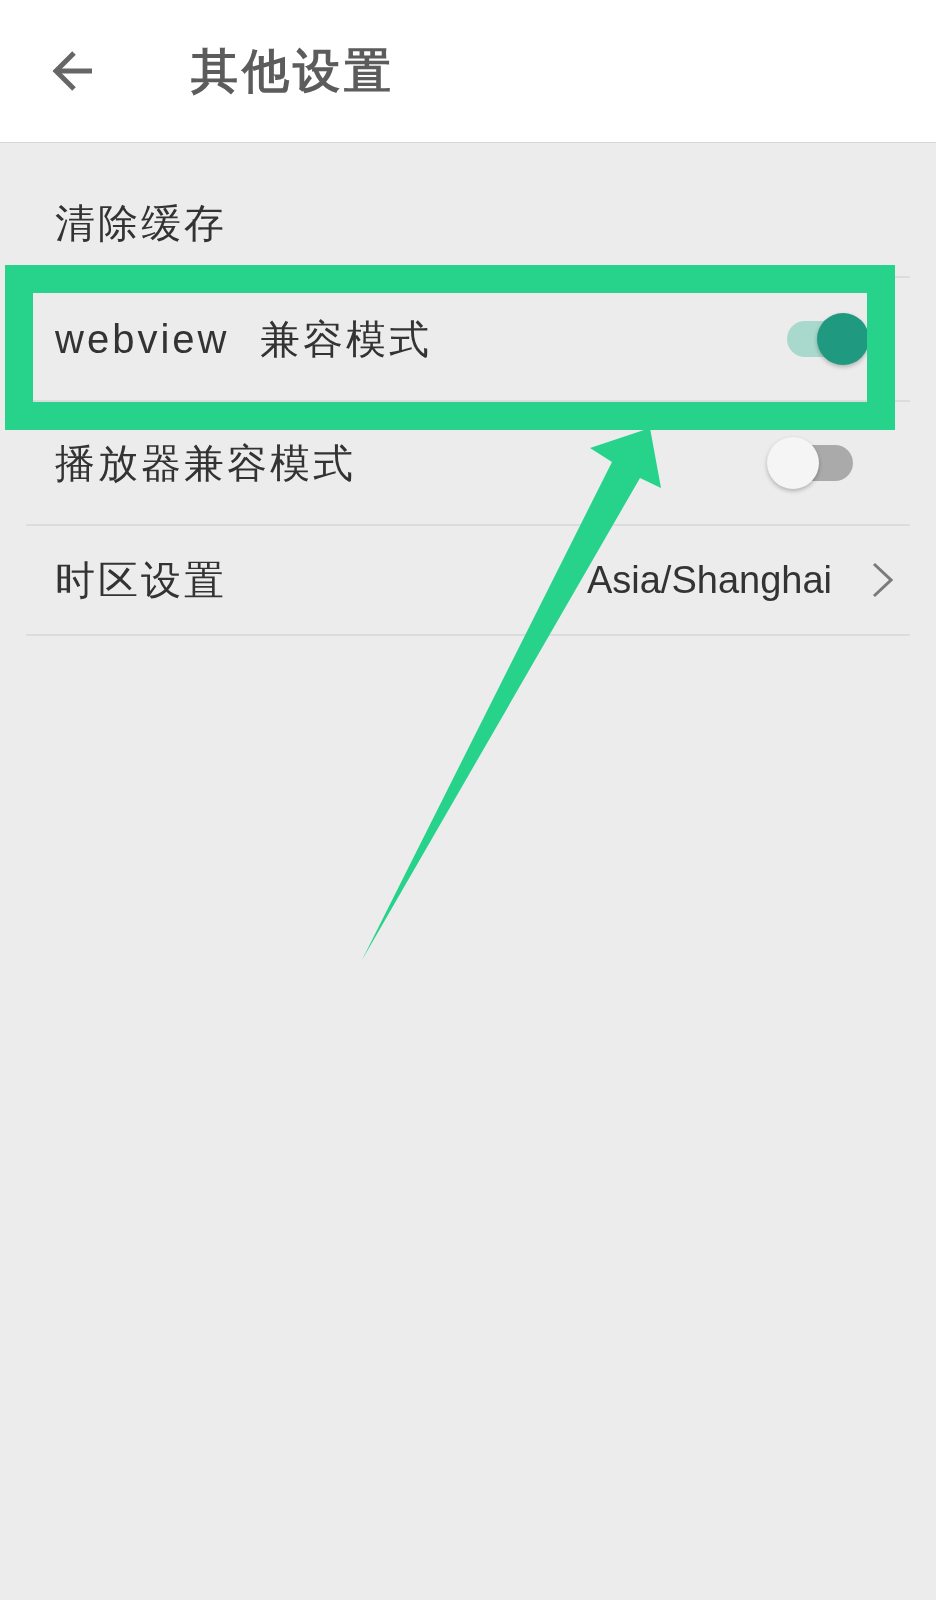  Describe the element at coordinates (205, 463) in the screenshot. I see `setting-label: 播放器兼容模式` at that location.